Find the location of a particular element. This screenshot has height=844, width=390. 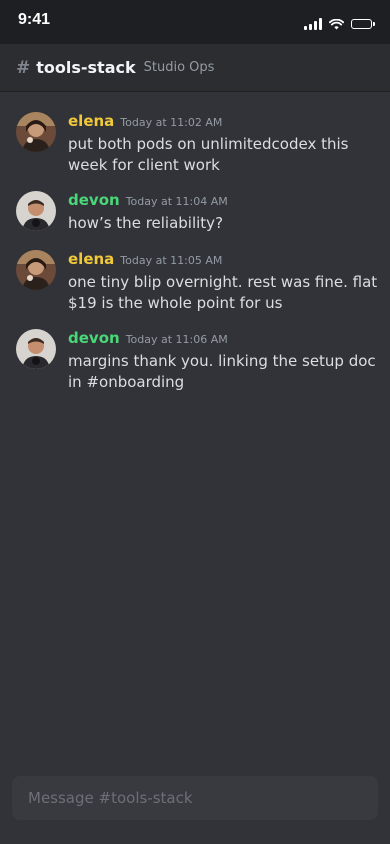

message-header: elena Today at 11:02 AM is located at coordinates (223, 123).